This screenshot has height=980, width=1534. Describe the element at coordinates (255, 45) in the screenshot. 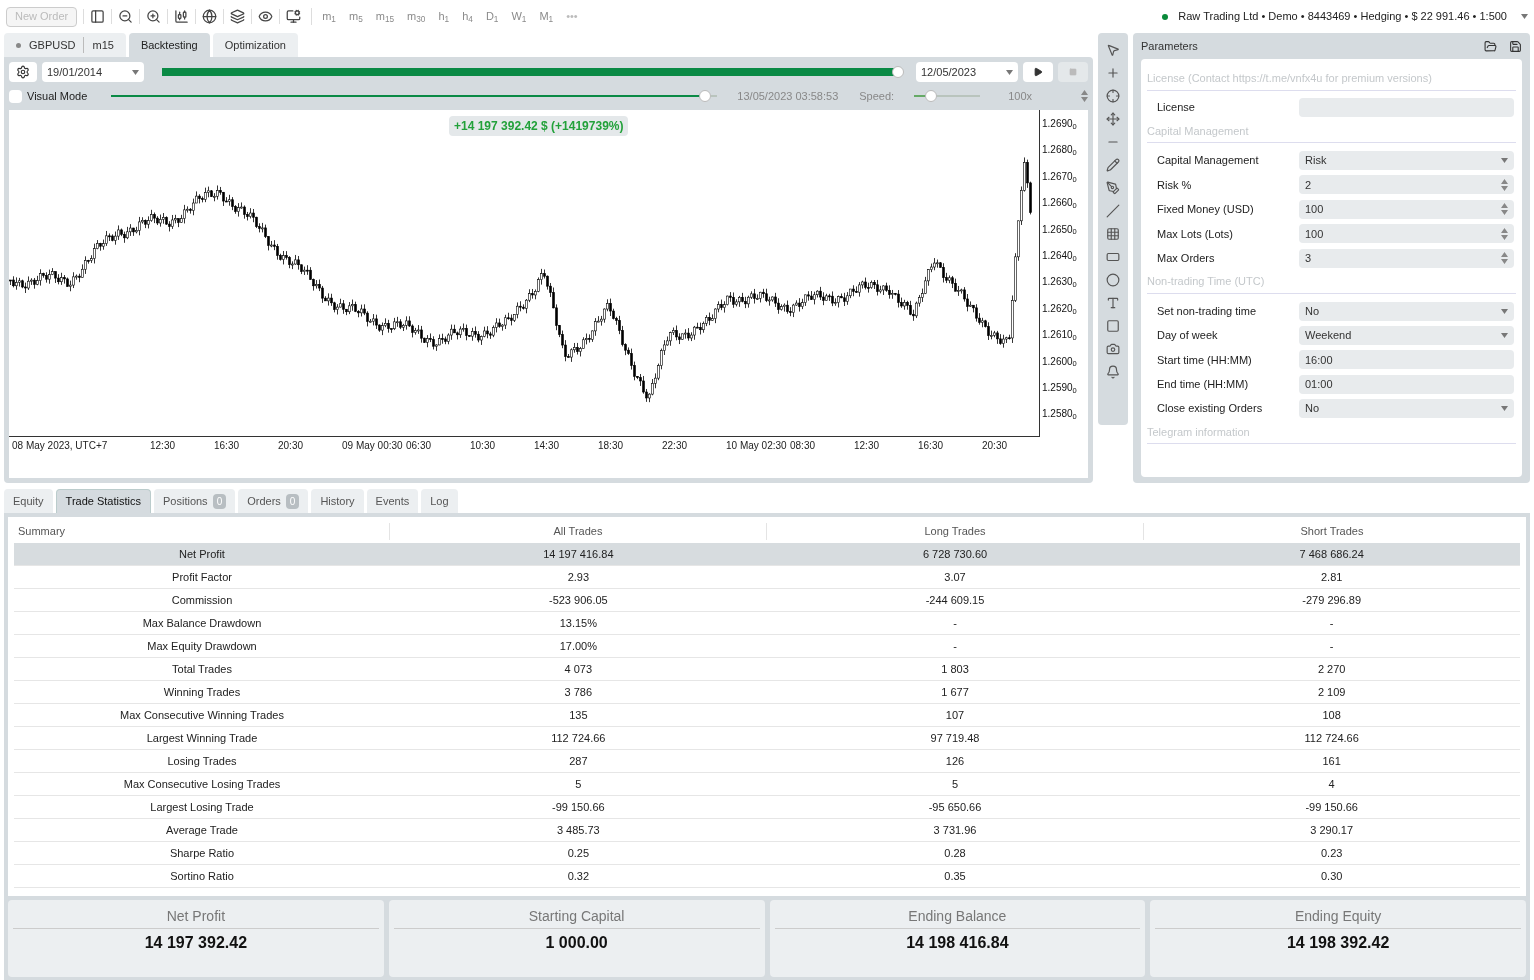

I see `chart-tab: Optimization` at that location.